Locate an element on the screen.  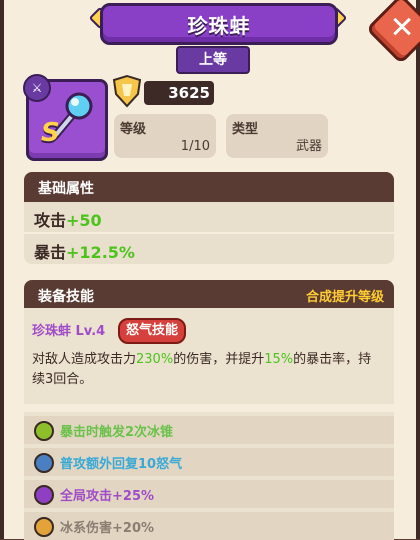
perk-row-2: 普攻额外回复10怒气 is located at coordinates (209, 462).